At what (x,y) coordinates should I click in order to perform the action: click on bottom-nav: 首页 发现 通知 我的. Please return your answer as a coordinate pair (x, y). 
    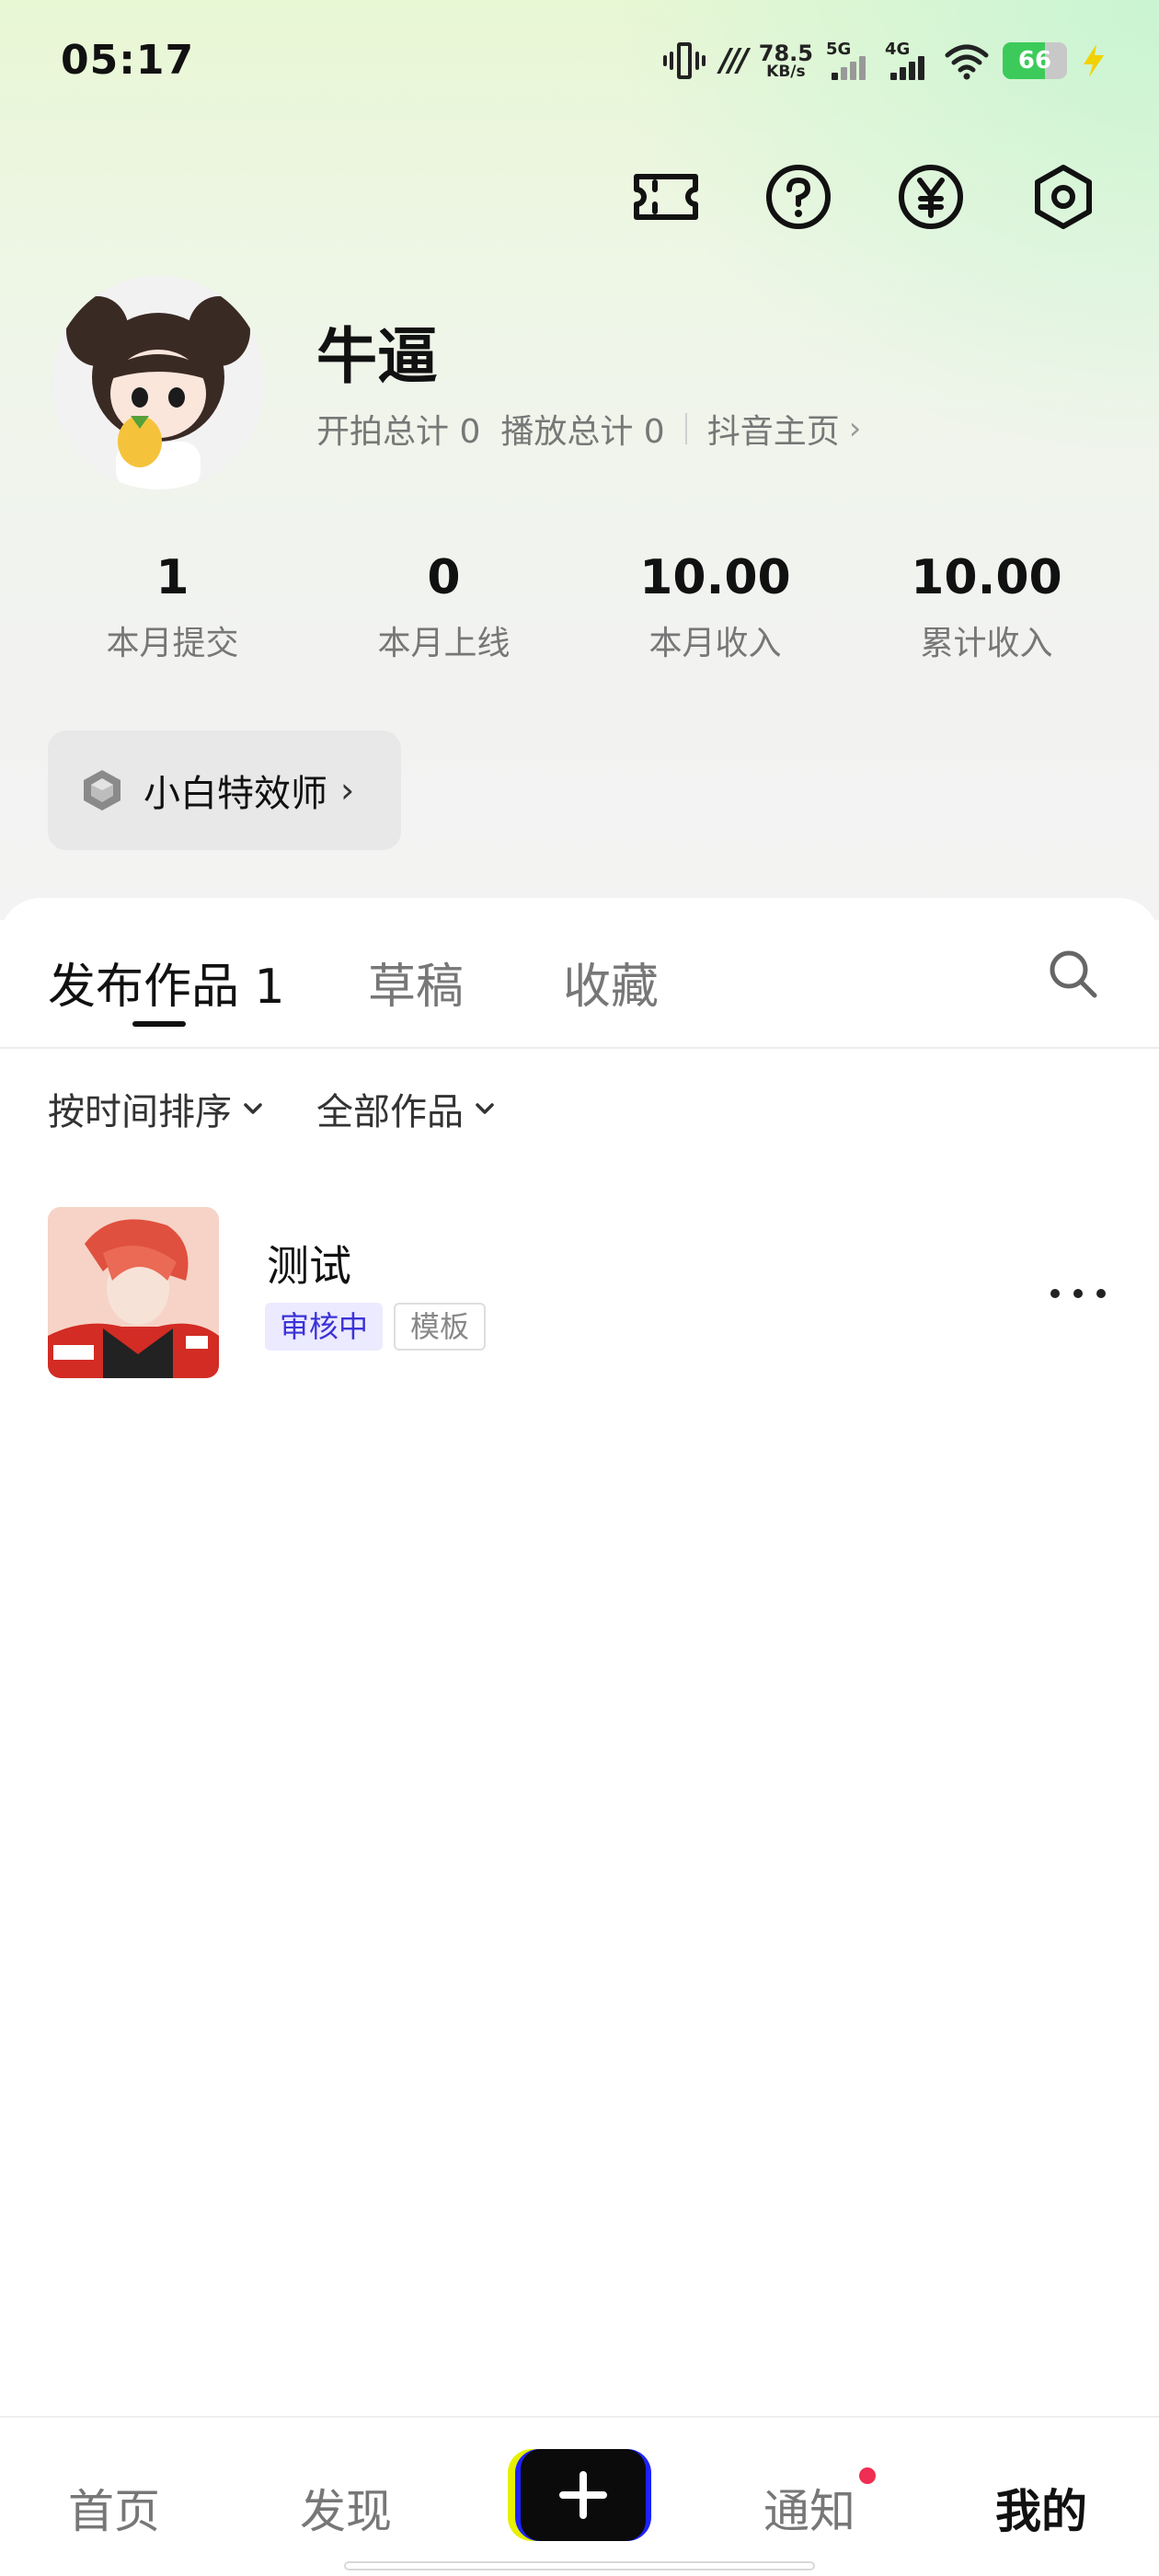
    Looking at the image, I should click on (579, 2496).